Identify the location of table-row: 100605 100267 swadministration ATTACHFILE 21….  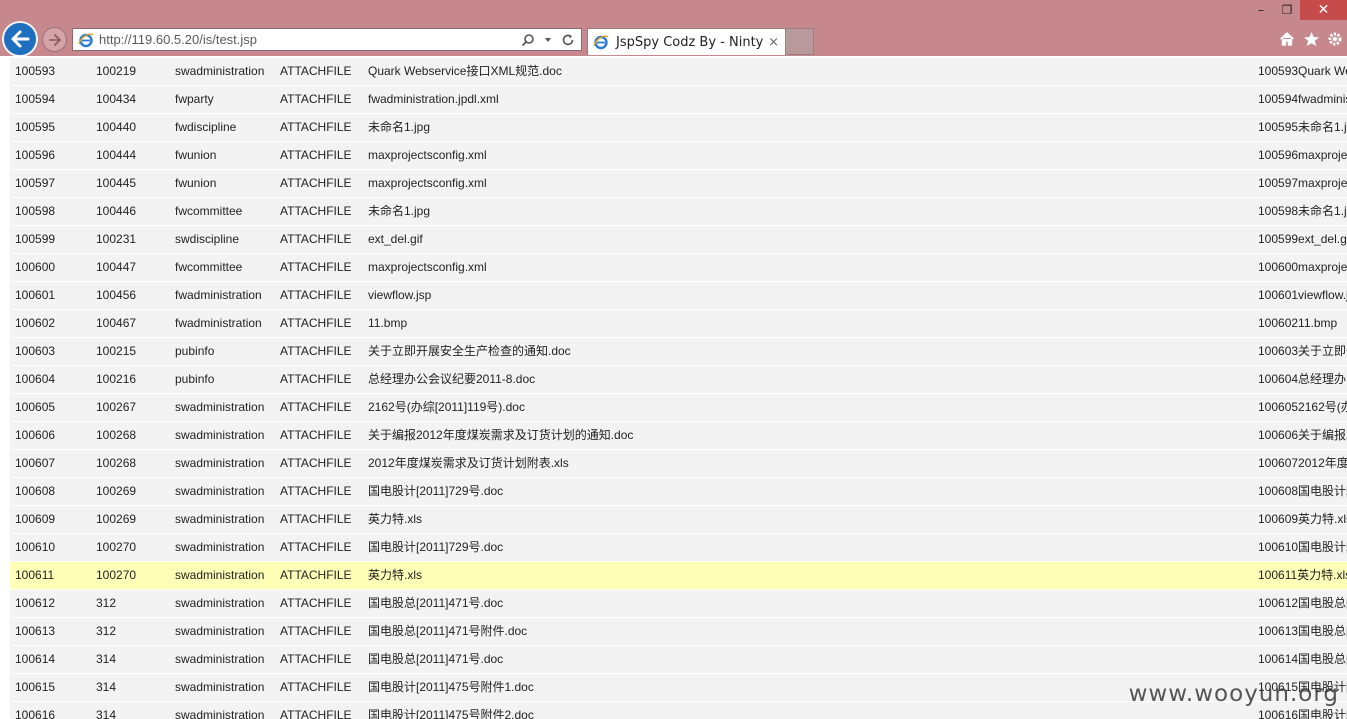
(678, 407).